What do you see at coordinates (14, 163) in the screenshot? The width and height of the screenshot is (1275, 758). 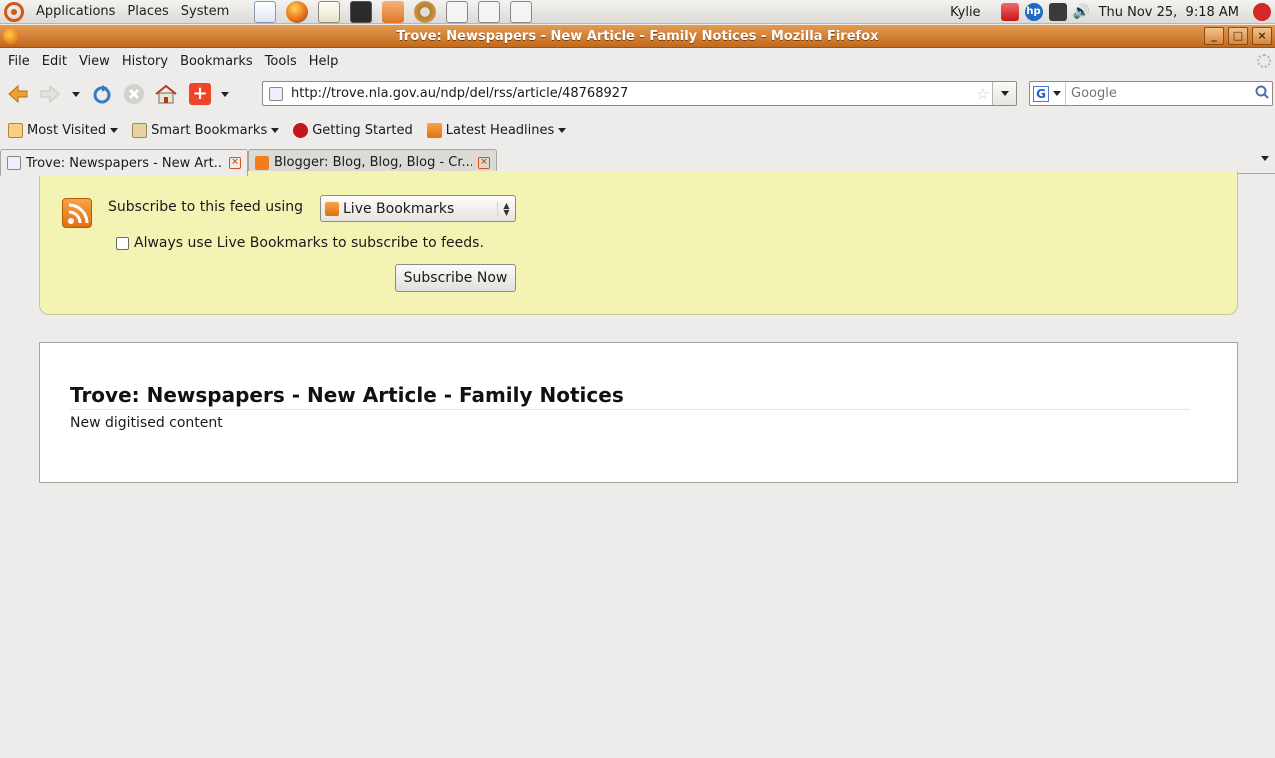 I see `site-favicon-icon` at bounding box center [14, 163].